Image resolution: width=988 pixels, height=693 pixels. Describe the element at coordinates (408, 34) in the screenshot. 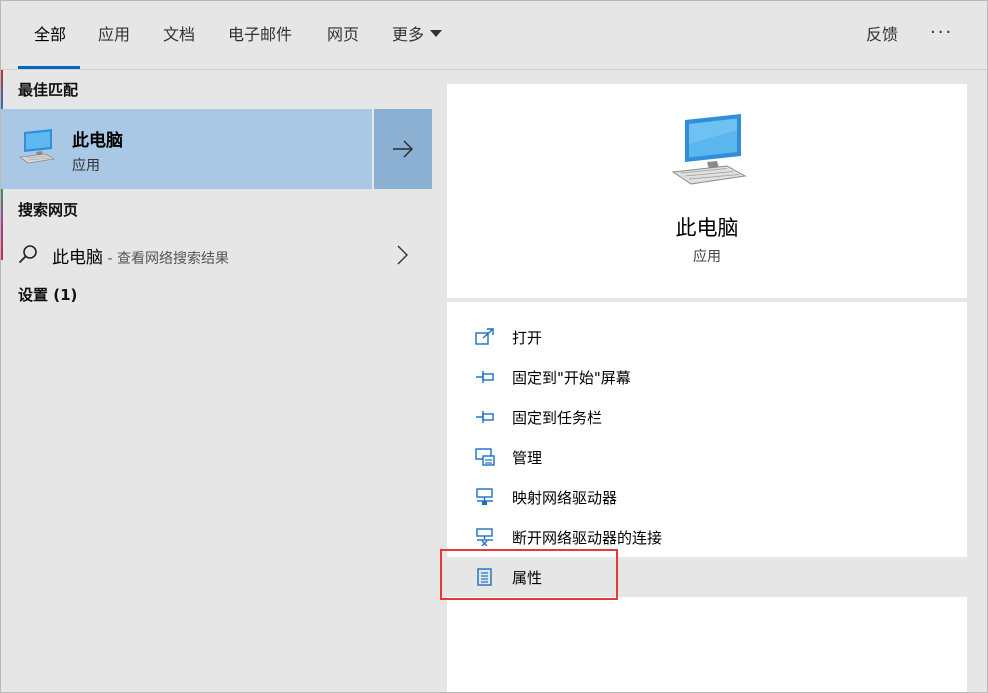

I see `tab-more-label: 更多` at that location.